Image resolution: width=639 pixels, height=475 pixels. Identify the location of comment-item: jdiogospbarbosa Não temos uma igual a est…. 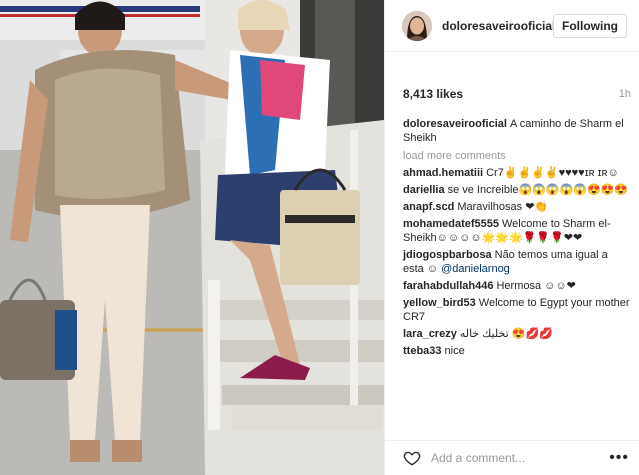
(517, 262).